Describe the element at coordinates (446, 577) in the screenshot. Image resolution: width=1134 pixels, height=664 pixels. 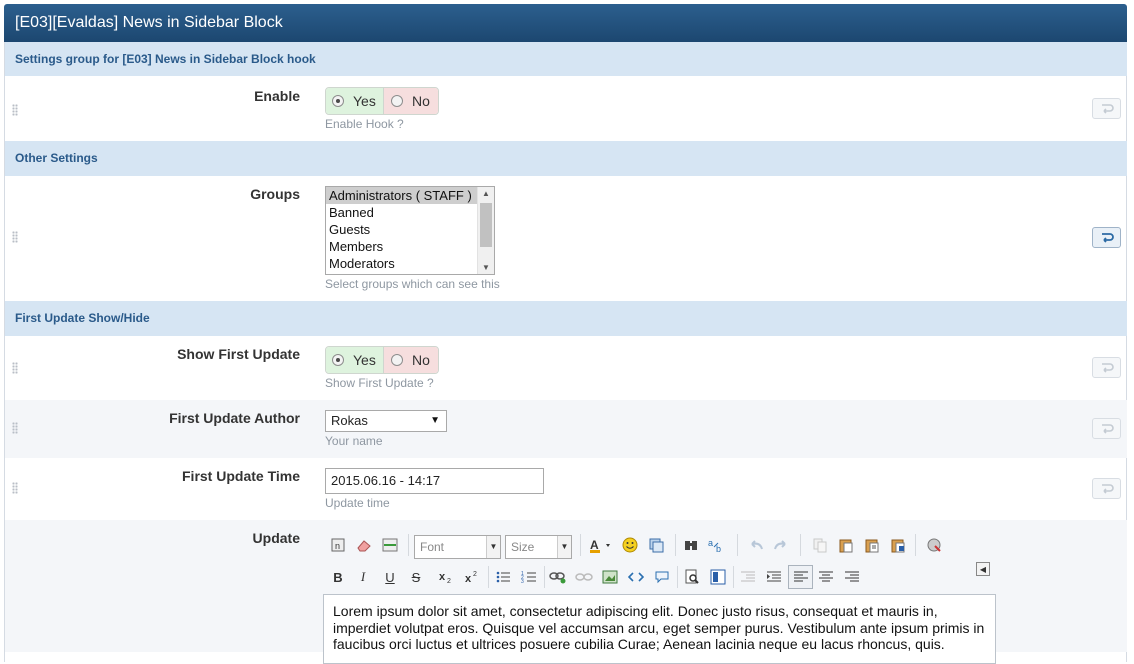
I see `subscript-icon: x2` at that location.